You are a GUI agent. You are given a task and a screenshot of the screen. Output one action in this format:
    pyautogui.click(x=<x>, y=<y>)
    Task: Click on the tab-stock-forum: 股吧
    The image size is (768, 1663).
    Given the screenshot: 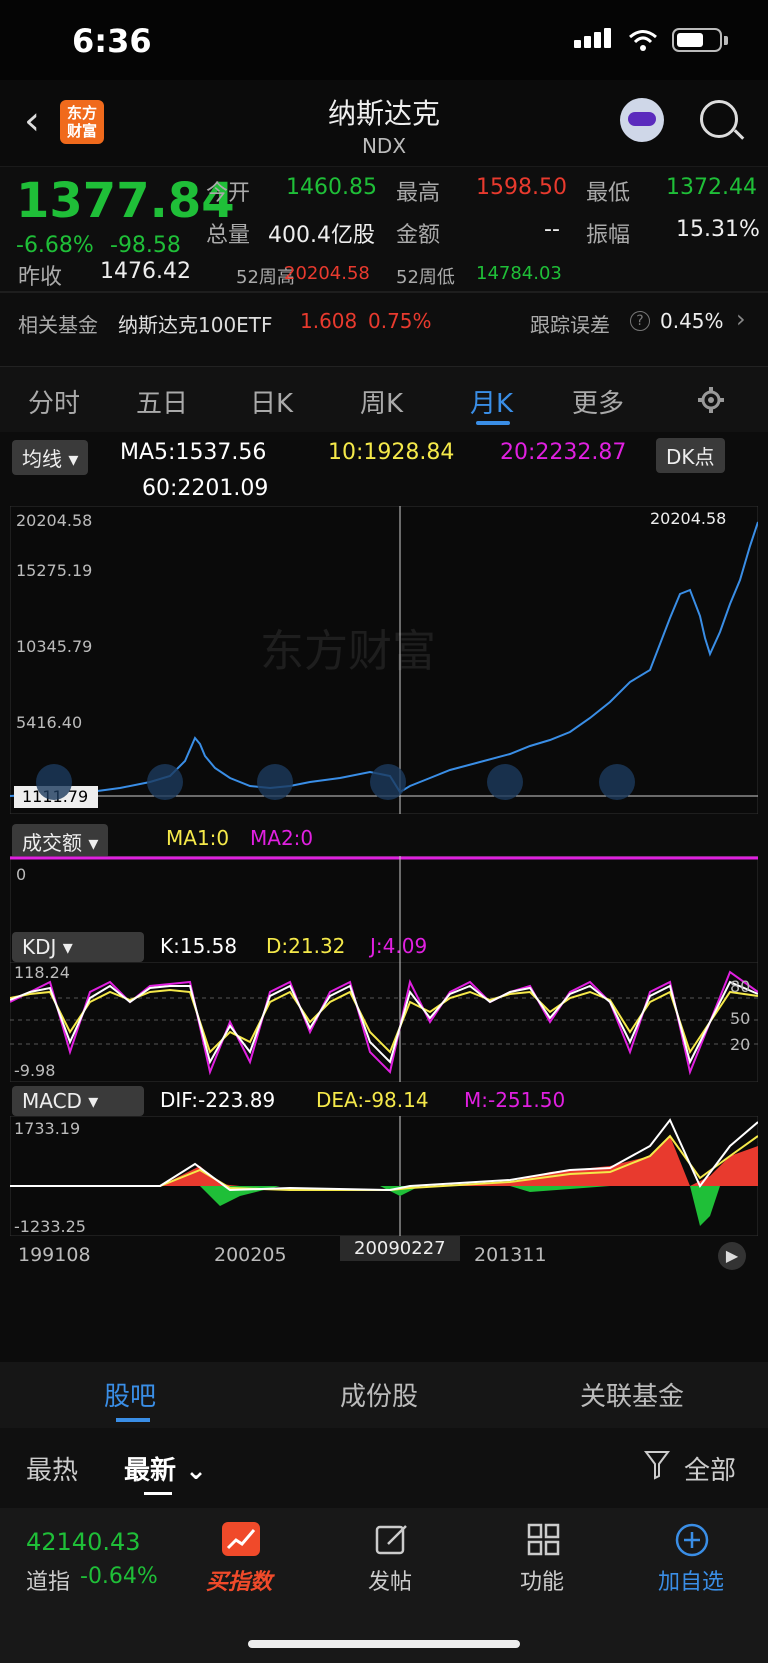 What is the action you would take?
    pyautogui.click(x=130, y=1394)
    